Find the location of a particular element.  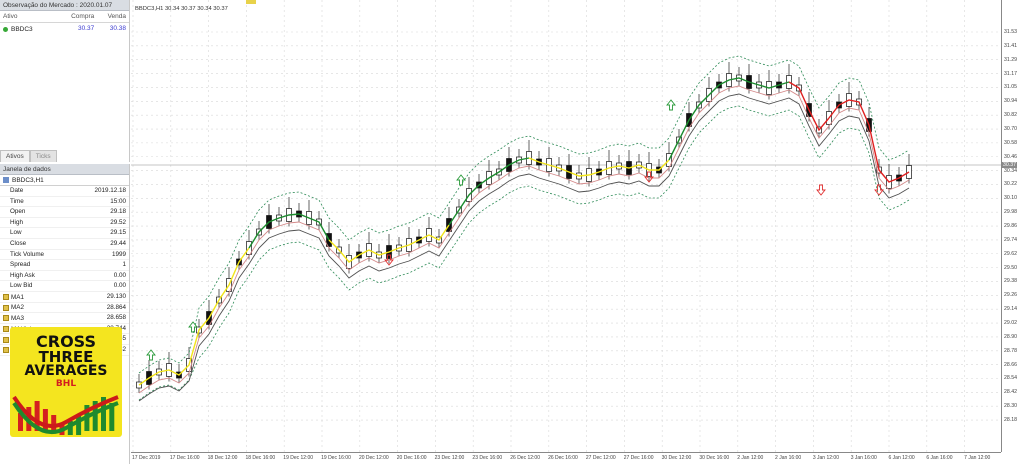

data-label: High is located at coordinates (16, 222).